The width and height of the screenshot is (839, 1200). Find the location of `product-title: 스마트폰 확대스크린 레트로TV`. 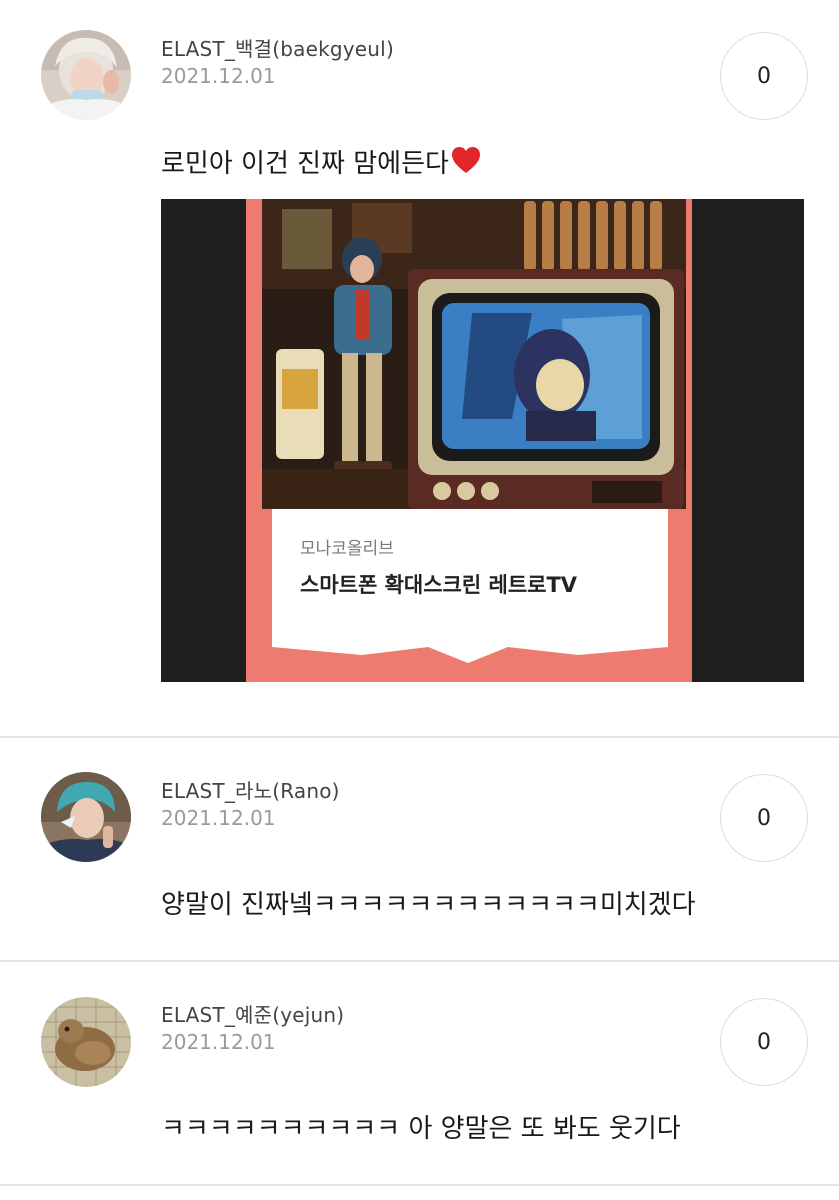

product-title: 스마트폰 확대스크린 레트로TV is located at coordinates (439, 585).